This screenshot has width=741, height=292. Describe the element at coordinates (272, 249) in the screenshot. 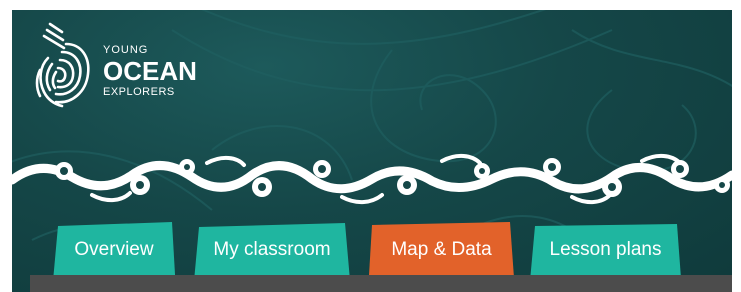

I see `tab-my-classroom-label: My classroom` at that location.